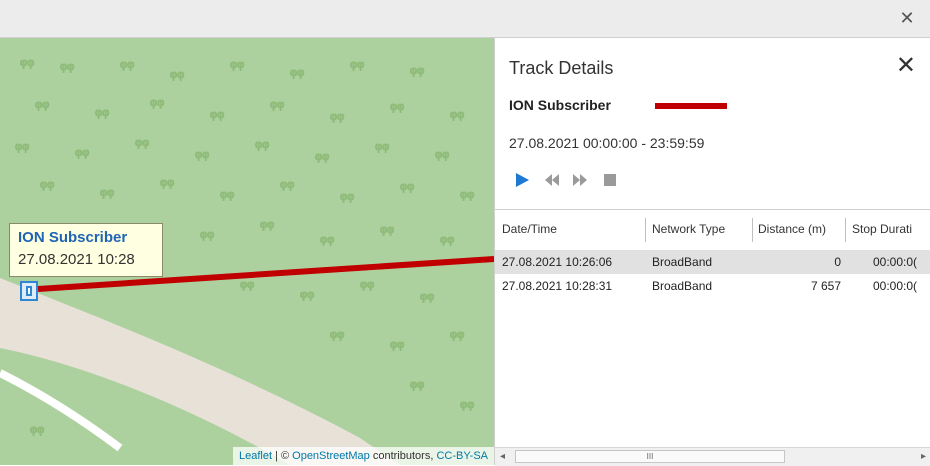  Describe the element at coordinates (403, 456) in the screenshot. I see `attribution-mid: contributors,` at that location.